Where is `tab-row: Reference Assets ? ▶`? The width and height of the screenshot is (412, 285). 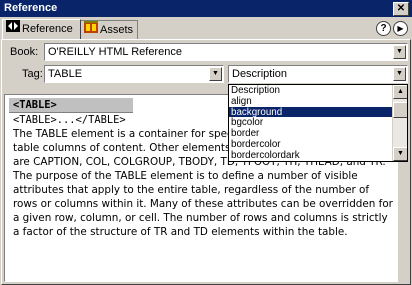
tab-row: Reference Assets ? ▶ is located at coordinates (206, 28).